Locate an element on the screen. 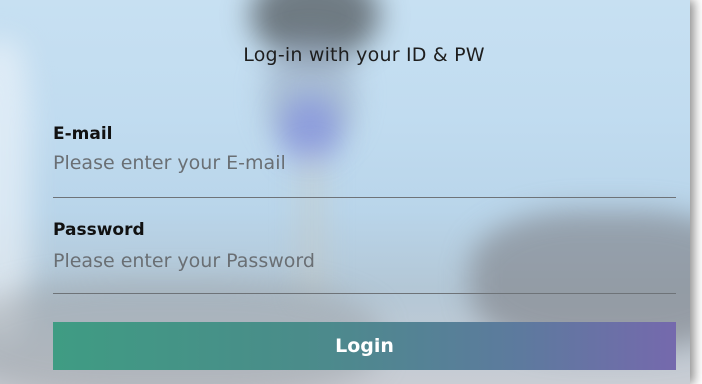  form-title: Log-in with your ID & PW is located at coordinates (364, 55).